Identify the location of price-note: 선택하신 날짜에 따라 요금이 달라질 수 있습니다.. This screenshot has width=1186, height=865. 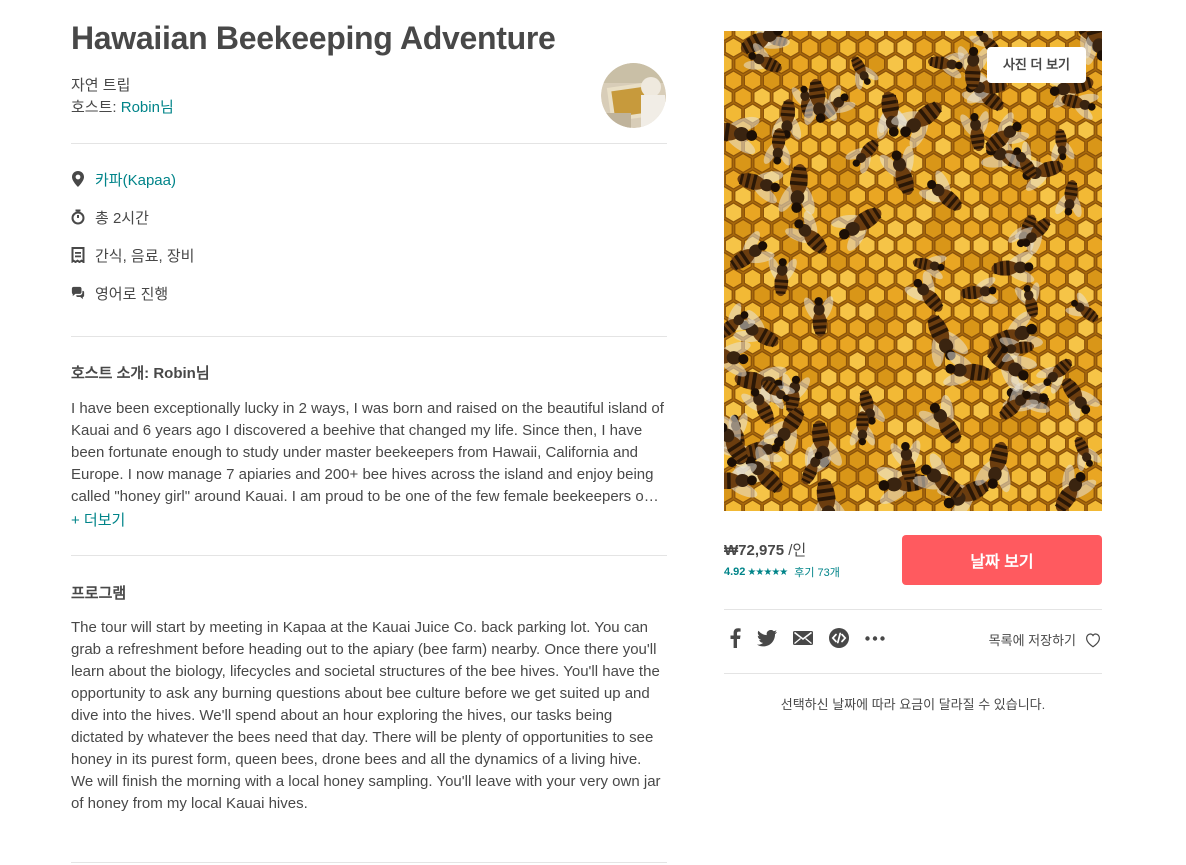
(913, 704).